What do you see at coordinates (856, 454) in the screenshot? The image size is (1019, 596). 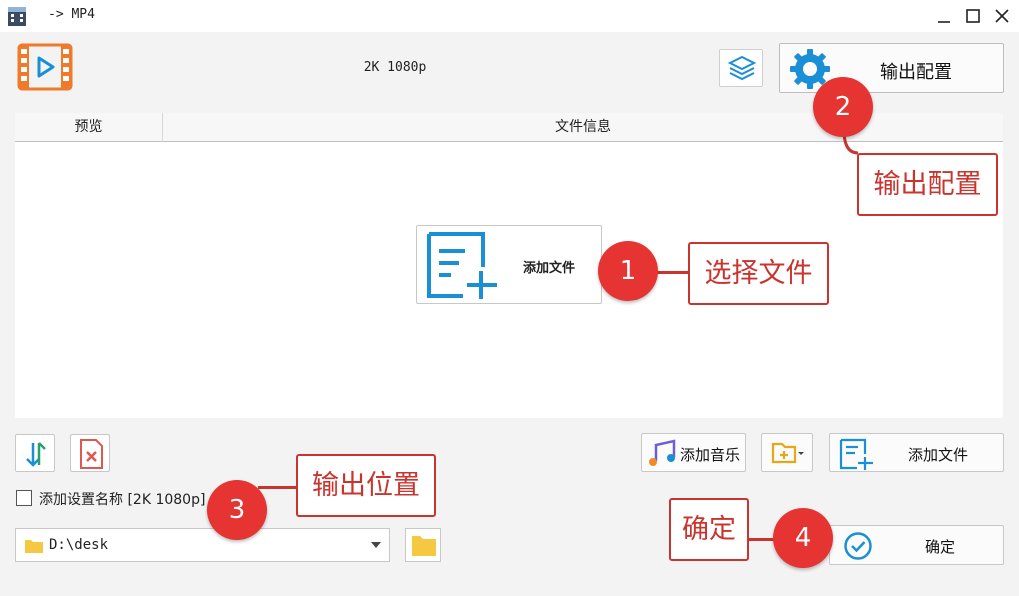 I see `add-file-small-icon` at bounding box center [856, 454].